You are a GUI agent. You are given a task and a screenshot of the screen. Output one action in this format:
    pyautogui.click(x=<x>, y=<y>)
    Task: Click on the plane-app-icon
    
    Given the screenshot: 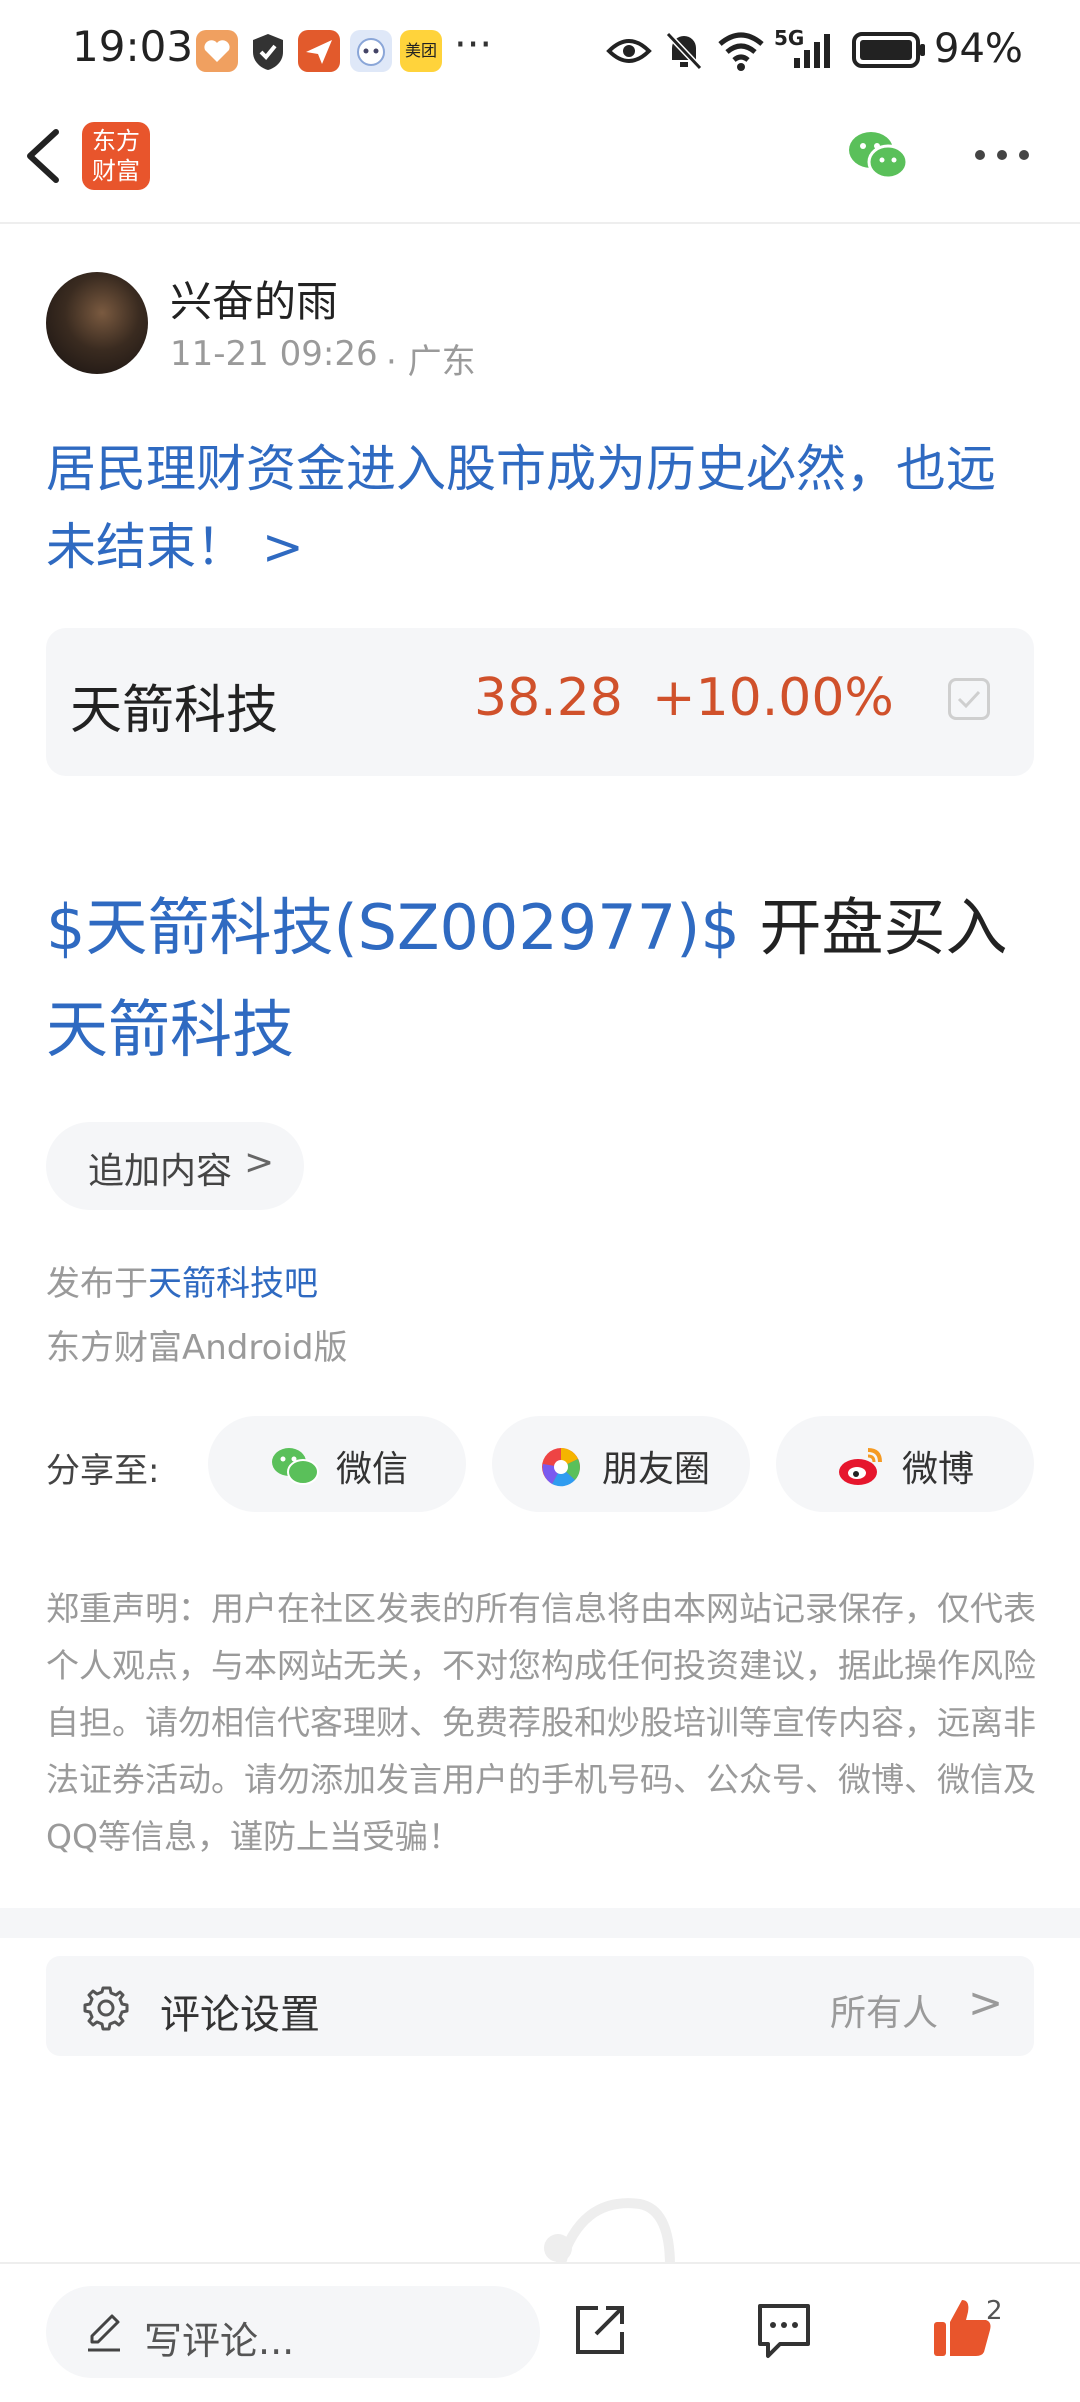 What is the action you would take?
    pyautogui.click(x=319, y=51)
    